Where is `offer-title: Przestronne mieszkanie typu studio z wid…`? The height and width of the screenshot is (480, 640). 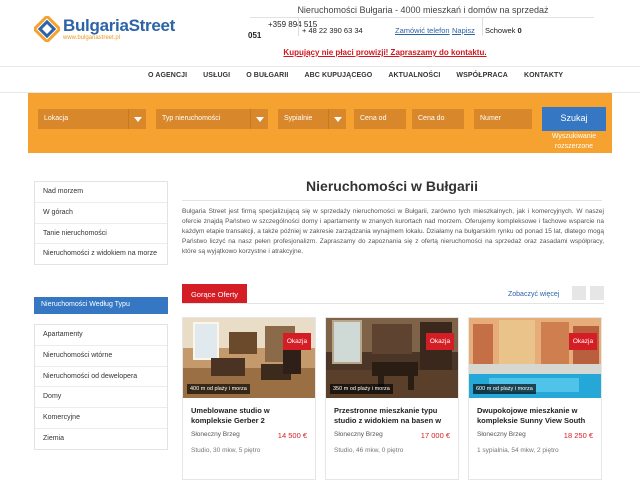
offer-title: Przestronne mieszkanie typu studio z wid… is located at coordinates (392, 413).